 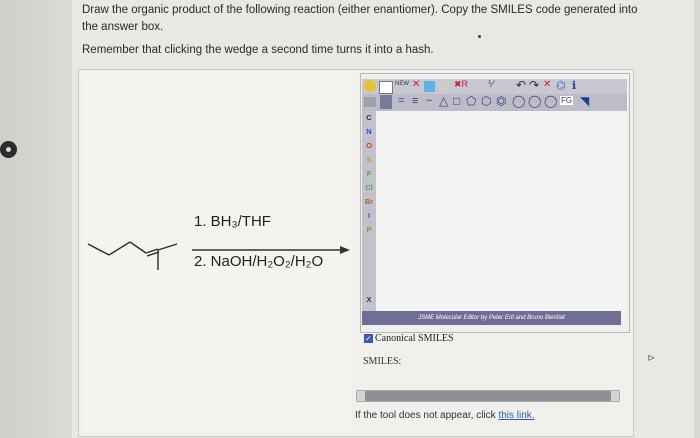 What do you see at coordinates (651, 358) in the screenshot?
I see `mouse-cursor-icon: ⊳` at bounding box center [651, 358].